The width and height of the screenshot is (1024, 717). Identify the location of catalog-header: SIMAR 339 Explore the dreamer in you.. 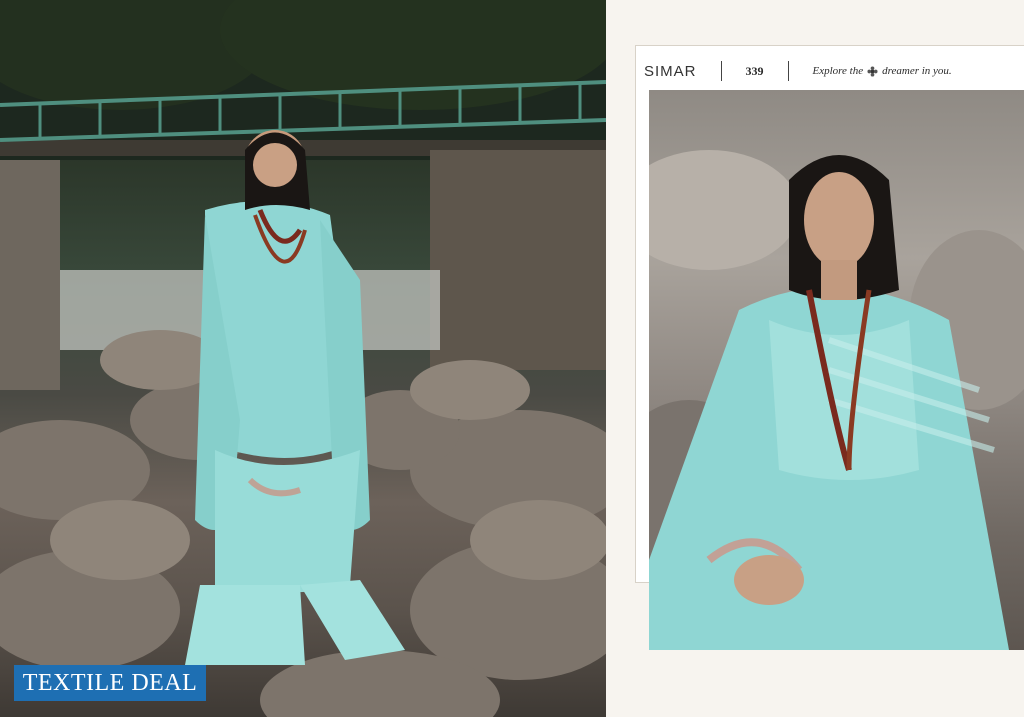
(832, 71).